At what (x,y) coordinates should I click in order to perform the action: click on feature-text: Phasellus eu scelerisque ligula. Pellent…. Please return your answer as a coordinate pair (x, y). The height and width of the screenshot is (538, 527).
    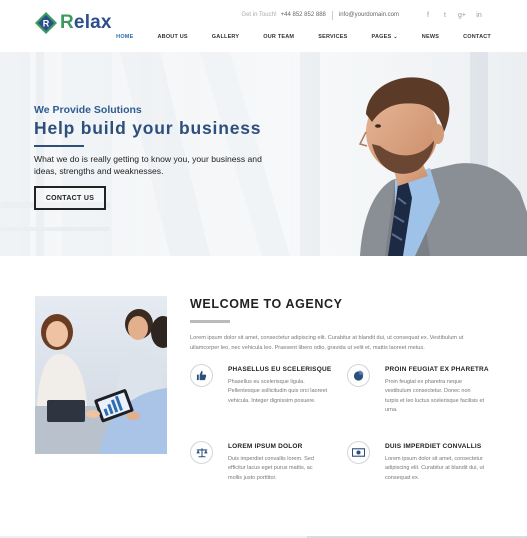
    Looking at the image, I should click on (278, 391).